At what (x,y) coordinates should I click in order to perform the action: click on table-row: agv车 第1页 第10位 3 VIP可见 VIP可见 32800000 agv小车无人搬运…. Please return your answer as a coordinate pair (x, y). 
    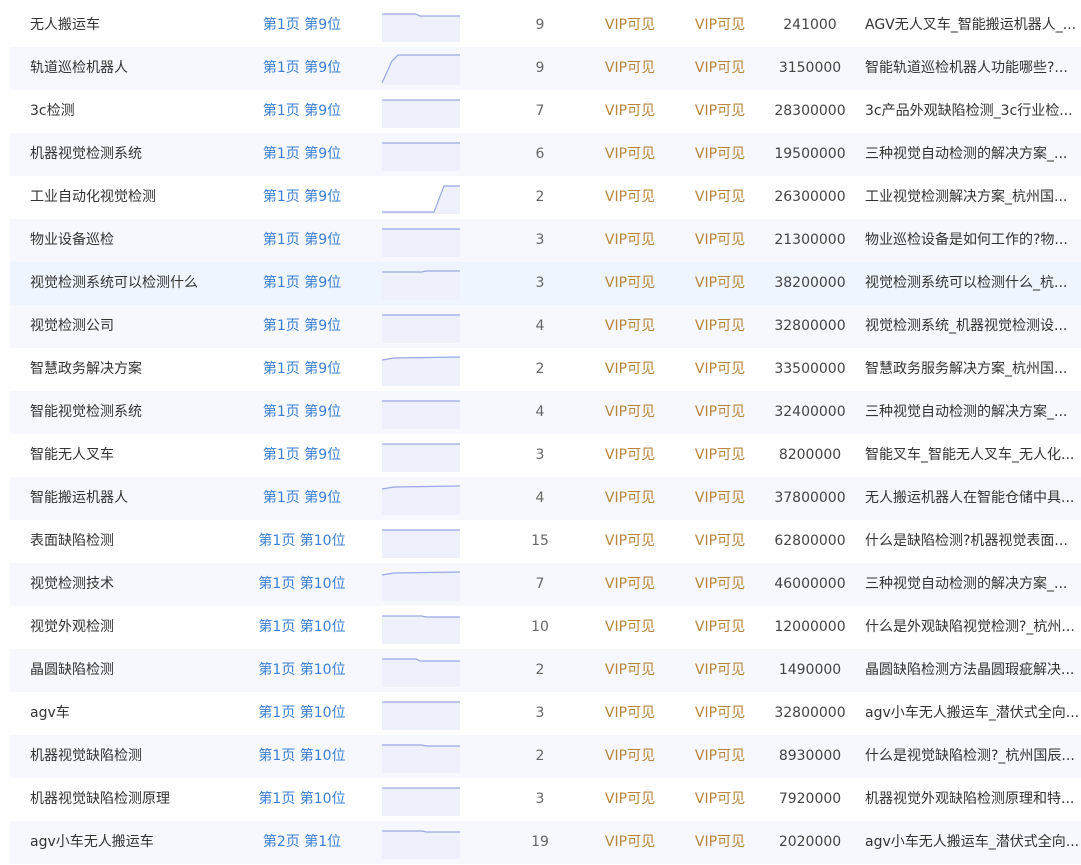
    Looking at the image, I should click on (545, 713).